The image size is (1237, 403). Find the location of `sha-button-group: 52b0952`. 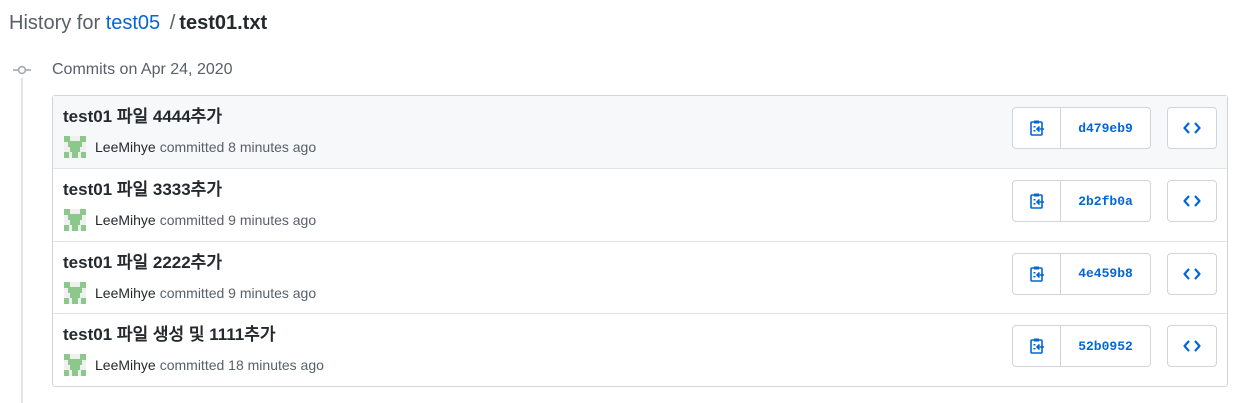

sha-button-group: 52b0952 is located at coordinates (1081, 346).